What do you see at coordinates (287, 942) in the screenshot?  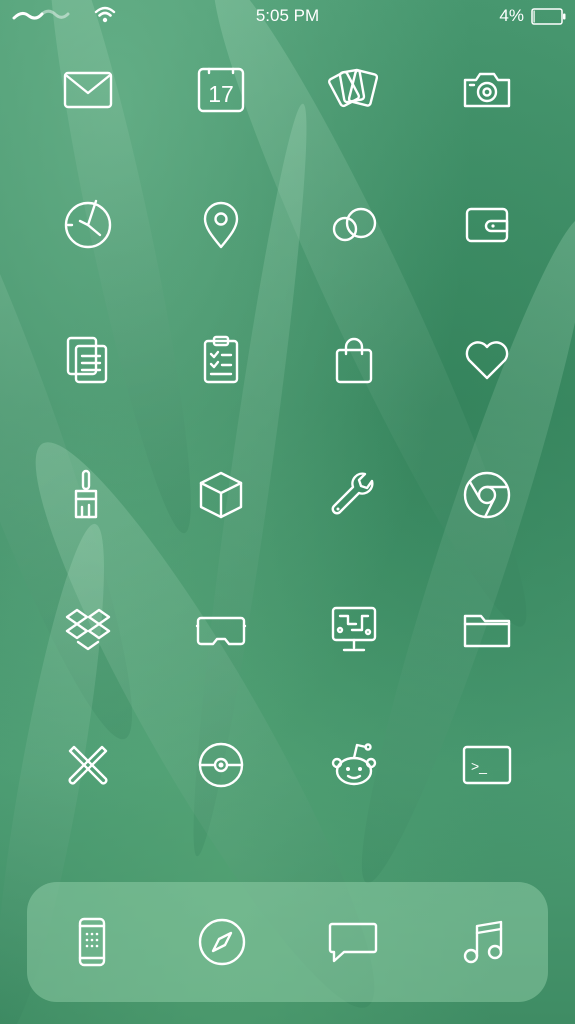 I see `dock` at bounding box center [287, 942].